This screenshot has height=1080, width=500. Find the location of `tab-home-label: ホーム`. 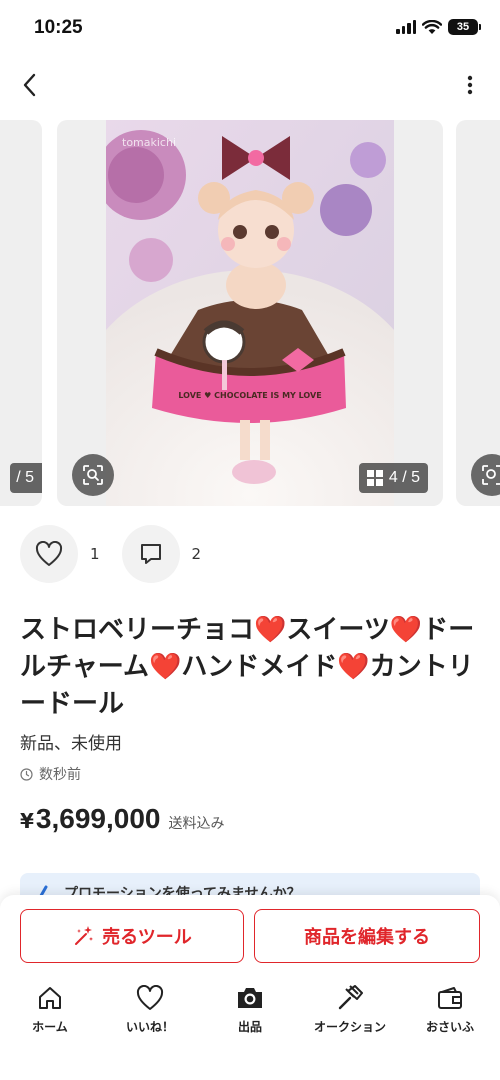

tab-home-label: ホーム is located at coordinates (50, 1027).